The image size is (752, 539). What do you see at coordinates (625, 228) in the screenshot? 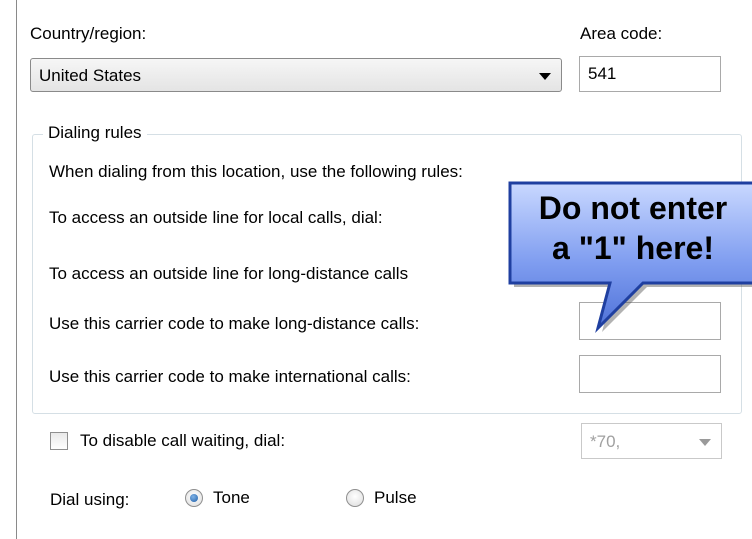
I see `callout-text: Do not enter a "1" here!` at bounding box center [625, 228].